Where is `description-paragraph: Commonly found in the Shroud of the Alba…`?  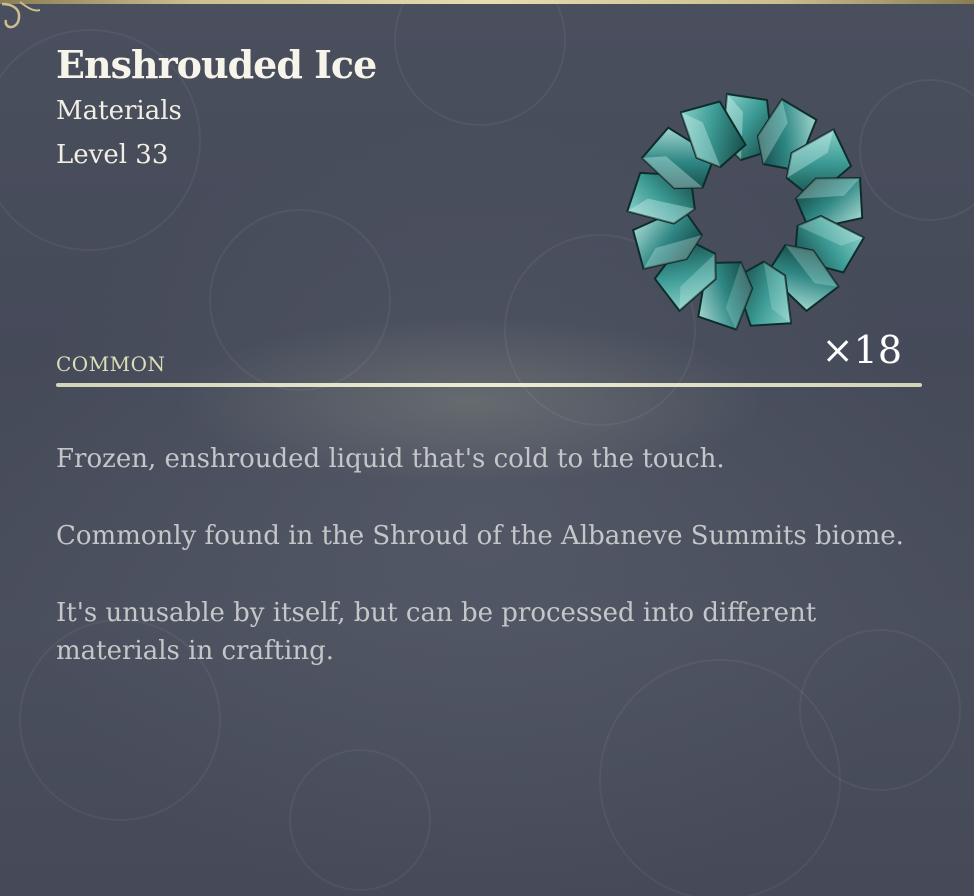 description-paragraph: Commonly found in the Shroud of the Alba… is located at coordinates (480, 536).